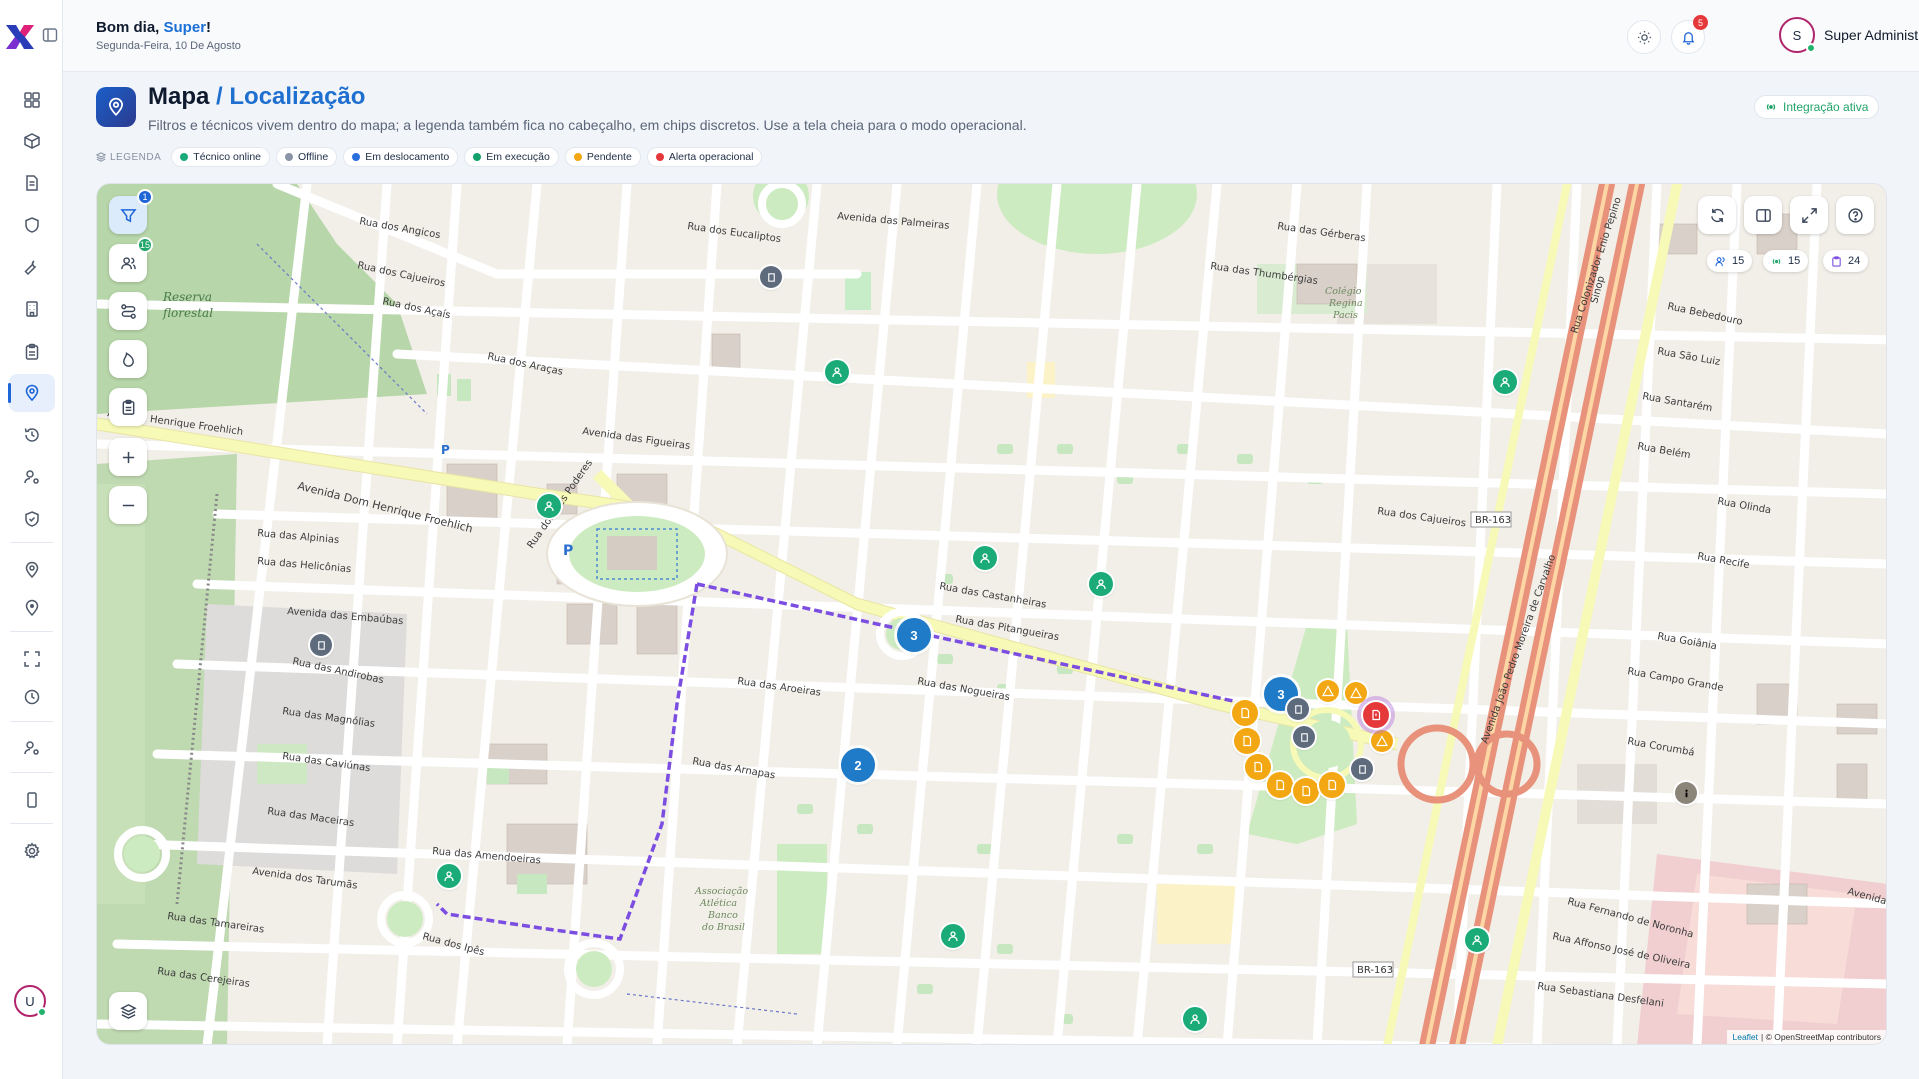  I want to click on panel-icon, so click(1763, 215).